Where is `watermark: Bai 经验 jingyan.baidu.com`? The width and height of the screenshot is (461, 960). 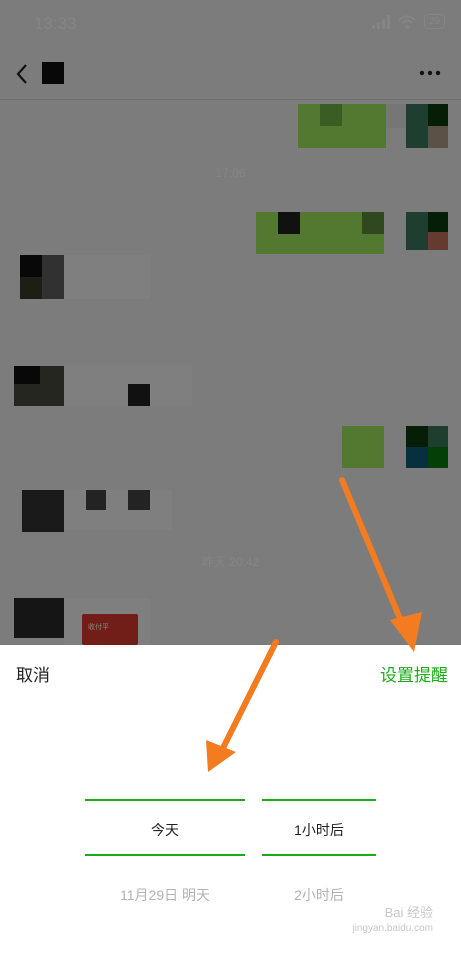 watermark: Bai 经验 jingyan.baidu.com is located at coordinates (392, 921).